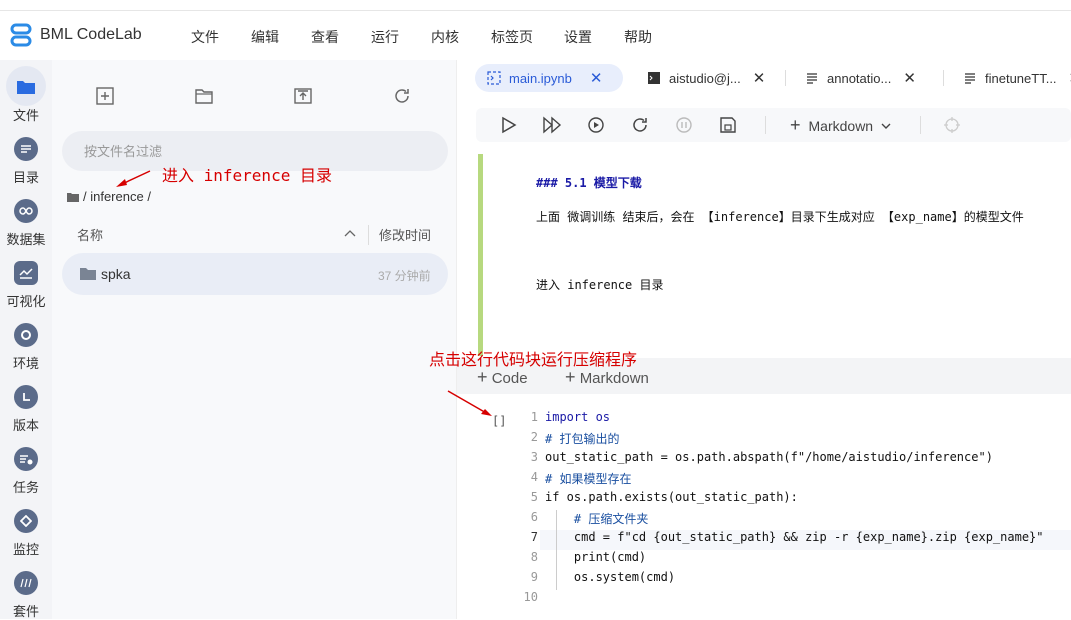 The height and width of the screenshot is (620, 1071). Describe the element at coordinates (533, 360) in the screenshot. I see `annotation-run-cell: 点击这行代码块运行压缩程序` at that location.